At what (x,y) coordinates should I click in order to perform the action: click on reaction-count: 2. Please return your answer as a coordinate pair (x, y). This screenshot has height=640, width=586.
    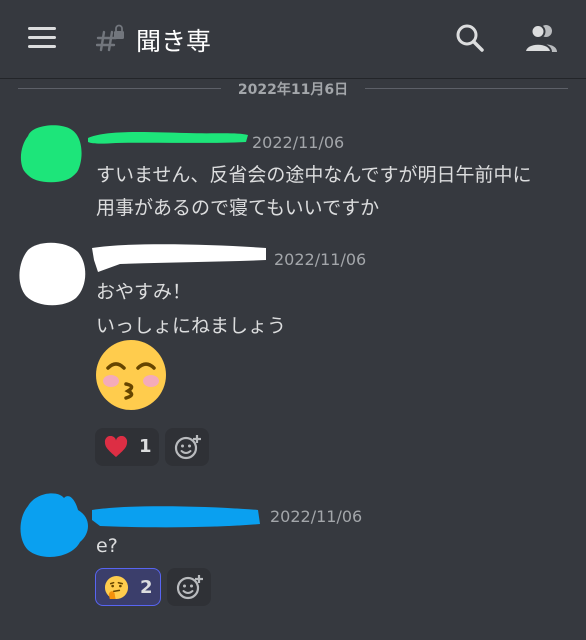
    Looking at the image, I should click on (146, 587).